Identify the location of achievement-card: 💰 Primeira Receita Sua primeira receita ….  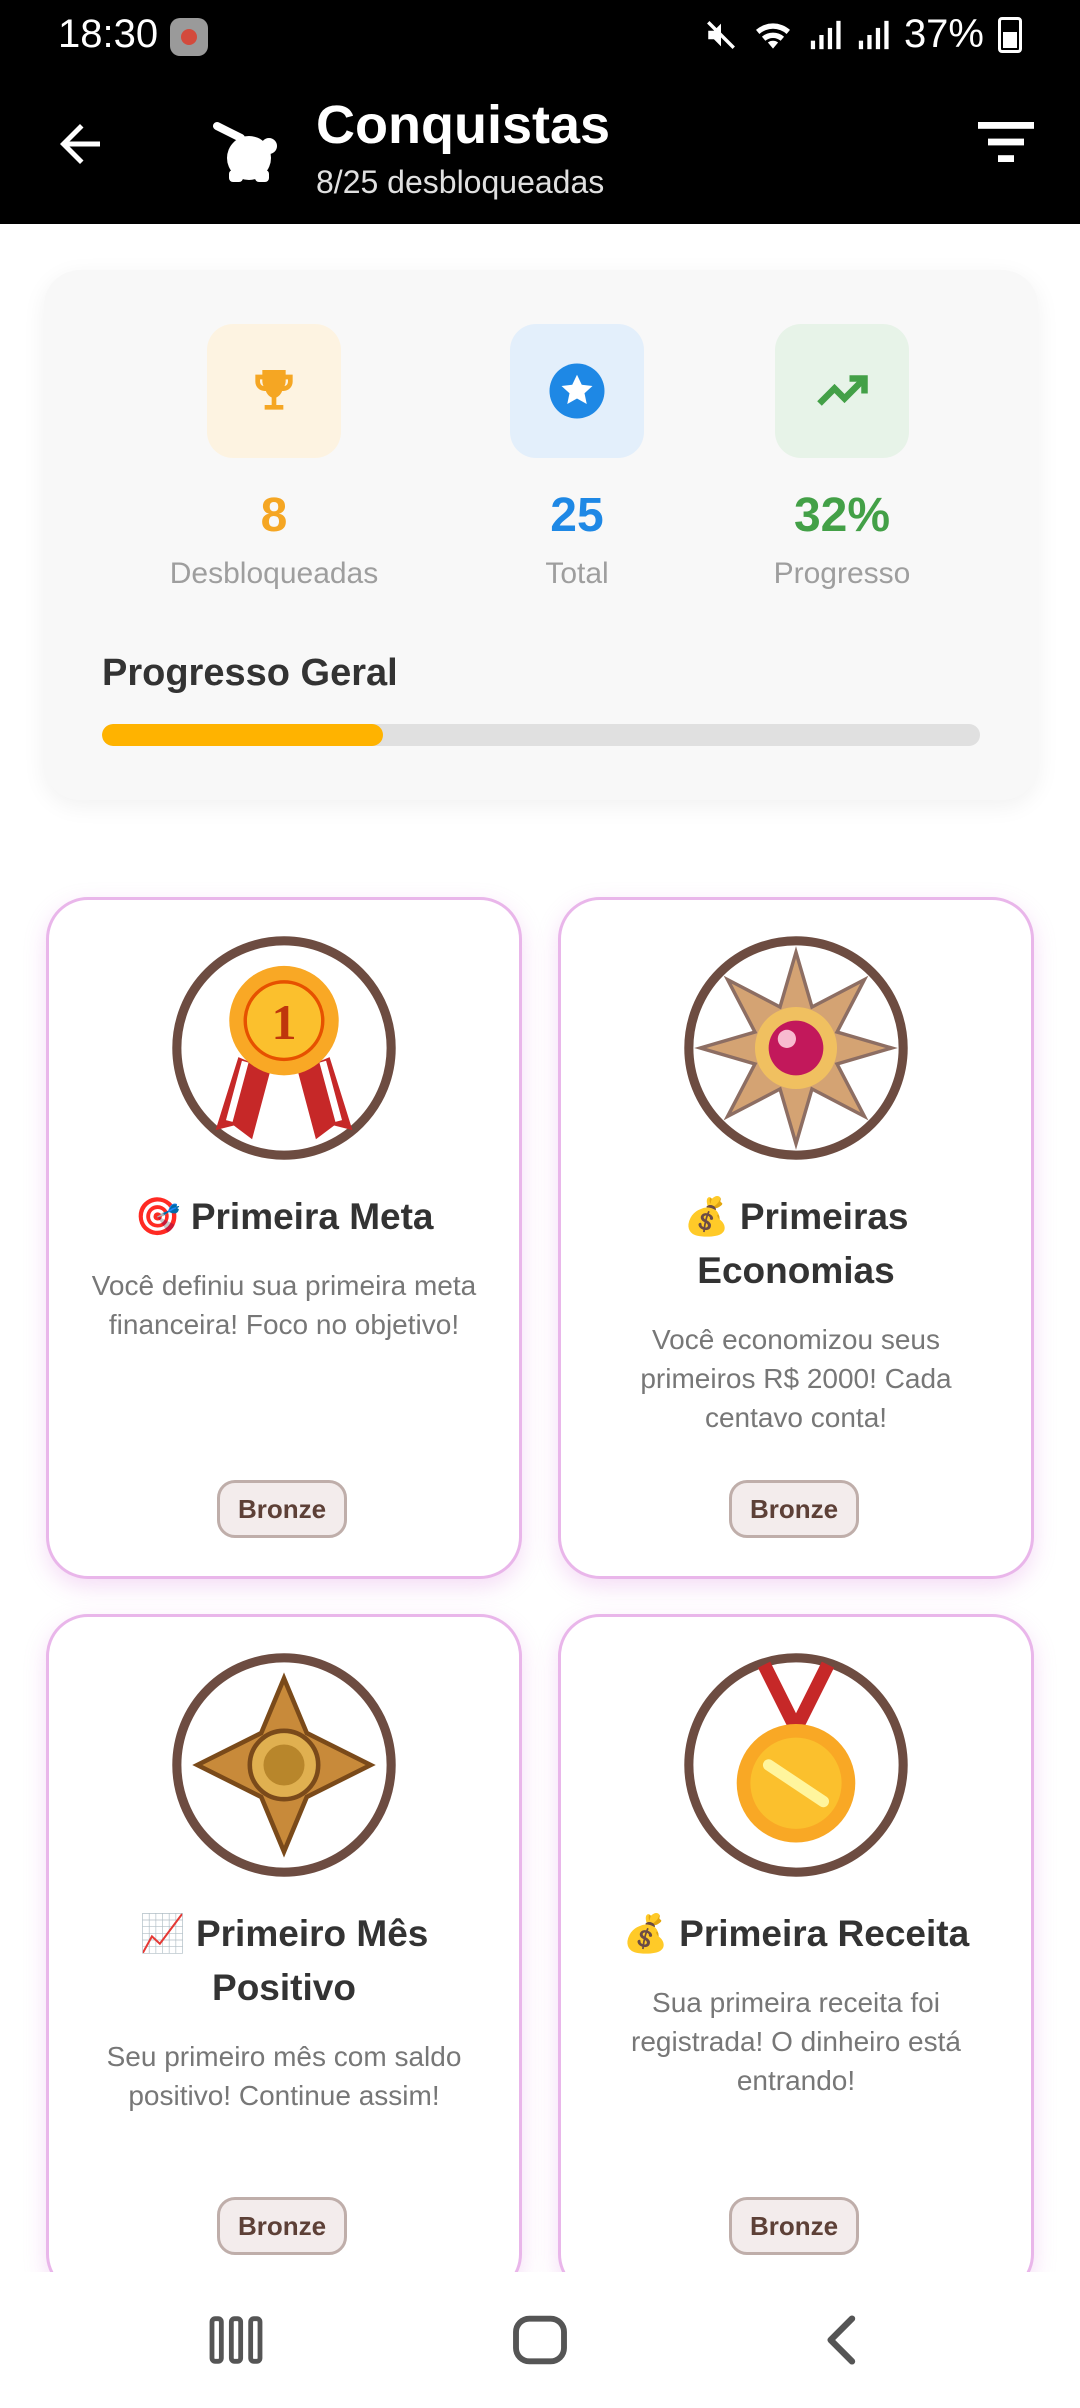
(796, 1955).